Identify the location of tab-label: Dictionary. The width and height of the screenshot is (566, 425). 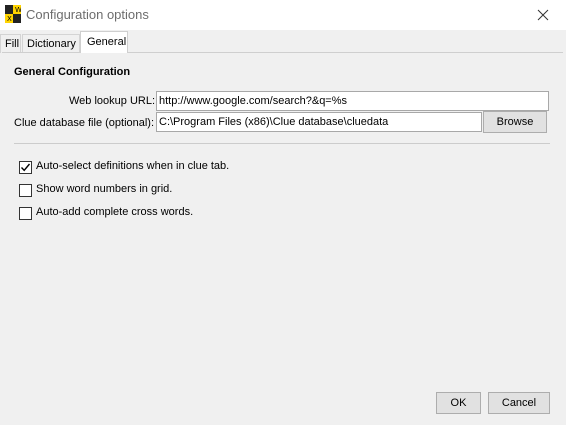
(51, 44).